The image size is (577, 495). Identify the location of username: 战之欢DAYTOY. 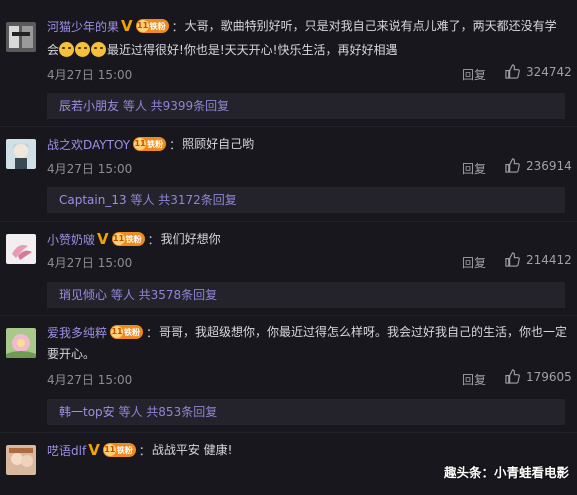
(88, 144).